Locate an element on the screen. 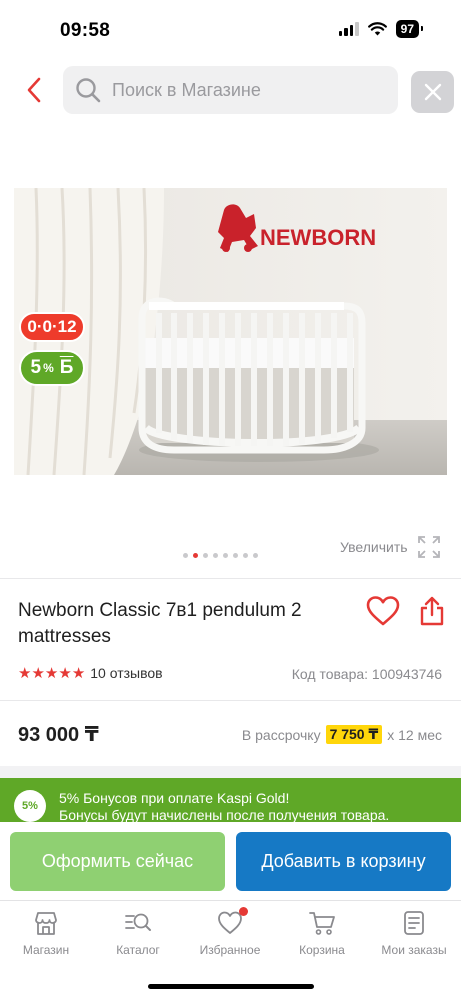 This screenshot has width=461, height=999. cellular-signal-icon is located at coordinates (348, 29).